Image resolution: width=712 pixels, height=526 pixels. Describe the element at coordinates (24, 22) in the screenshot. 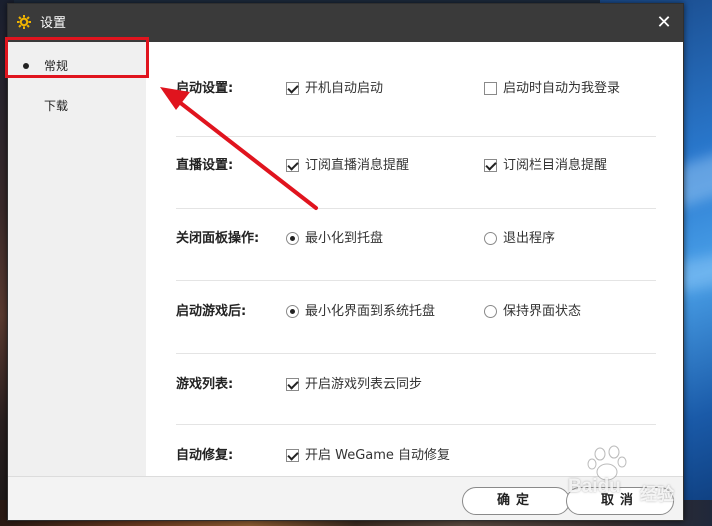

I see `gear-icon` at that location.